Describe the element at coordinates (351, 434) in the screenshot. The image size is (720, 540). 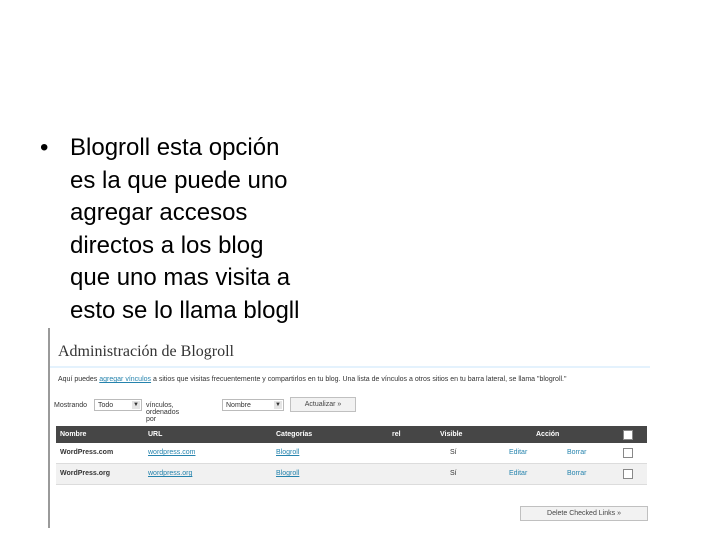
I see `table-header: Nombre URL Categorías rel Visible Acción` at that location.